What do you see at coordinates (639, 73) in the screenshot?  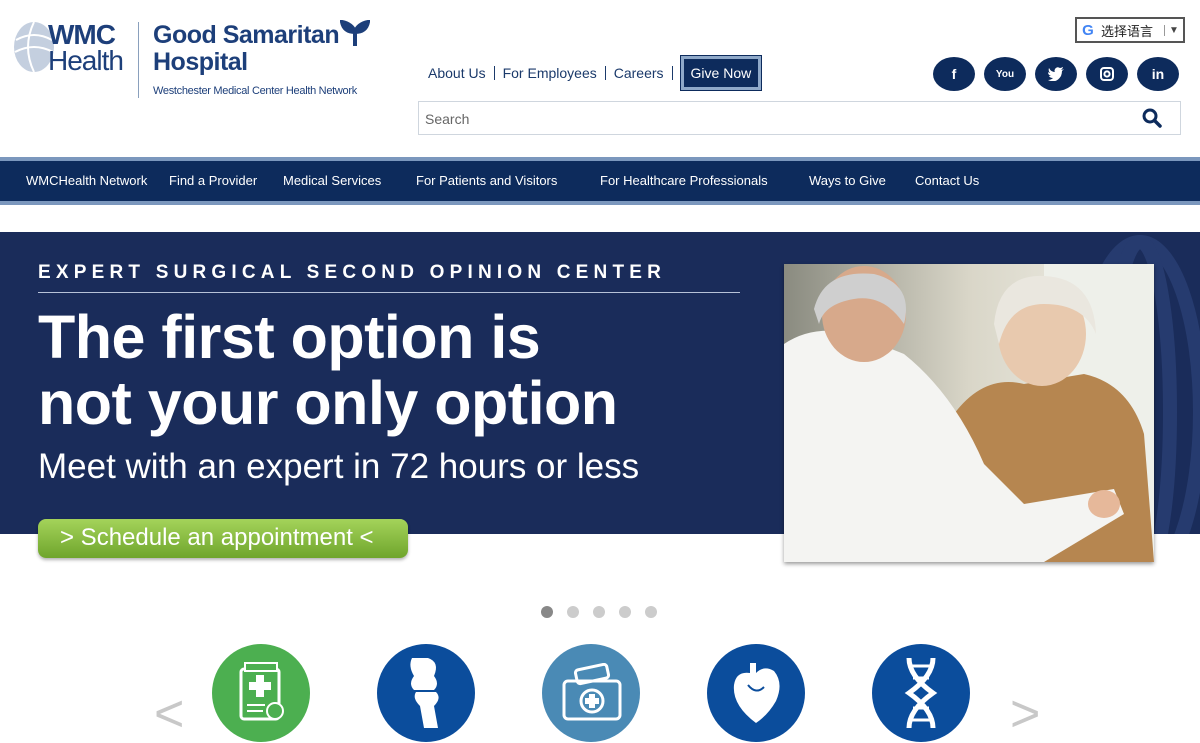 I see `careers-link: Careers` at bounding box center [639, 73].